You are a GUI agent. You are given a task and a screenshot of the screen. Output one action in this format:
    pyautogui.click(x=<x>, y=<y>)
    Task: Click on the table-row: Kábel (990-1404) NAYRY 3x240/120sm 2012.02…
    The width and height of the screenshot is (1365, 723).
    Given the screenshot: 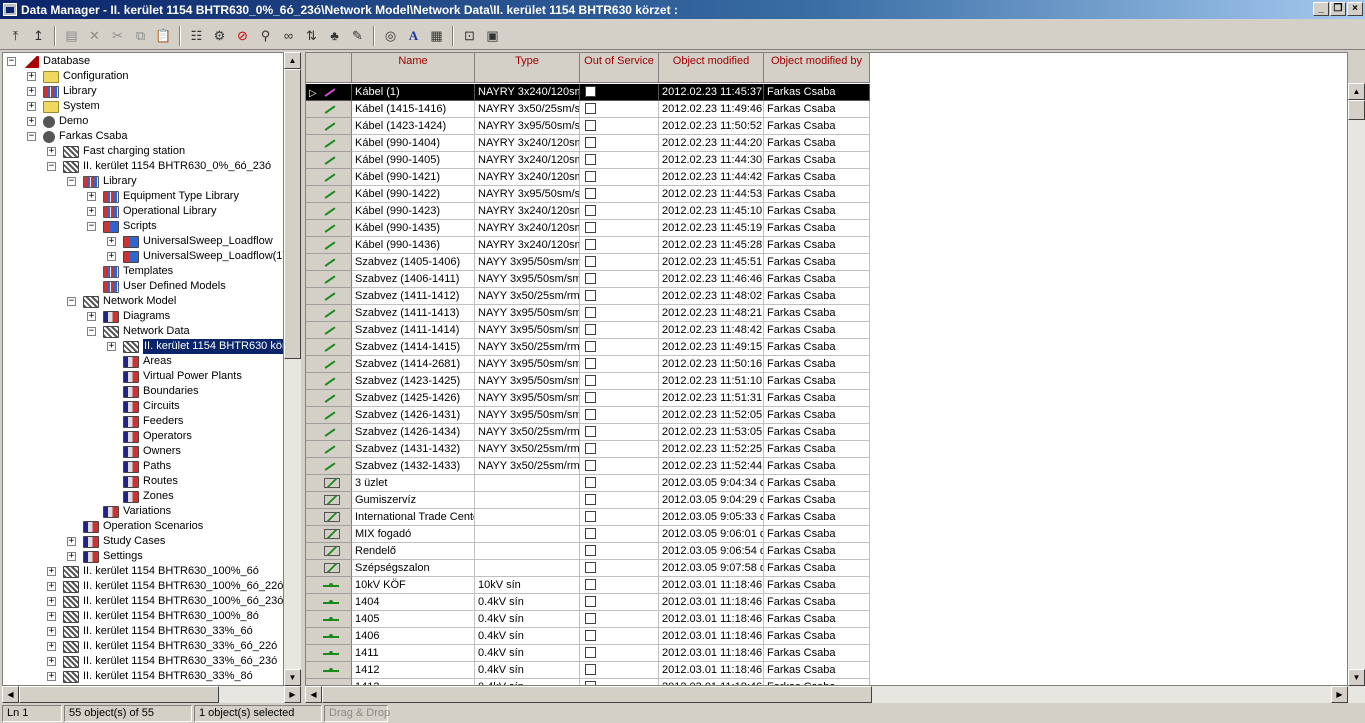 What is the action you would take?
    pyautogui.click(x=588, y=143)
    